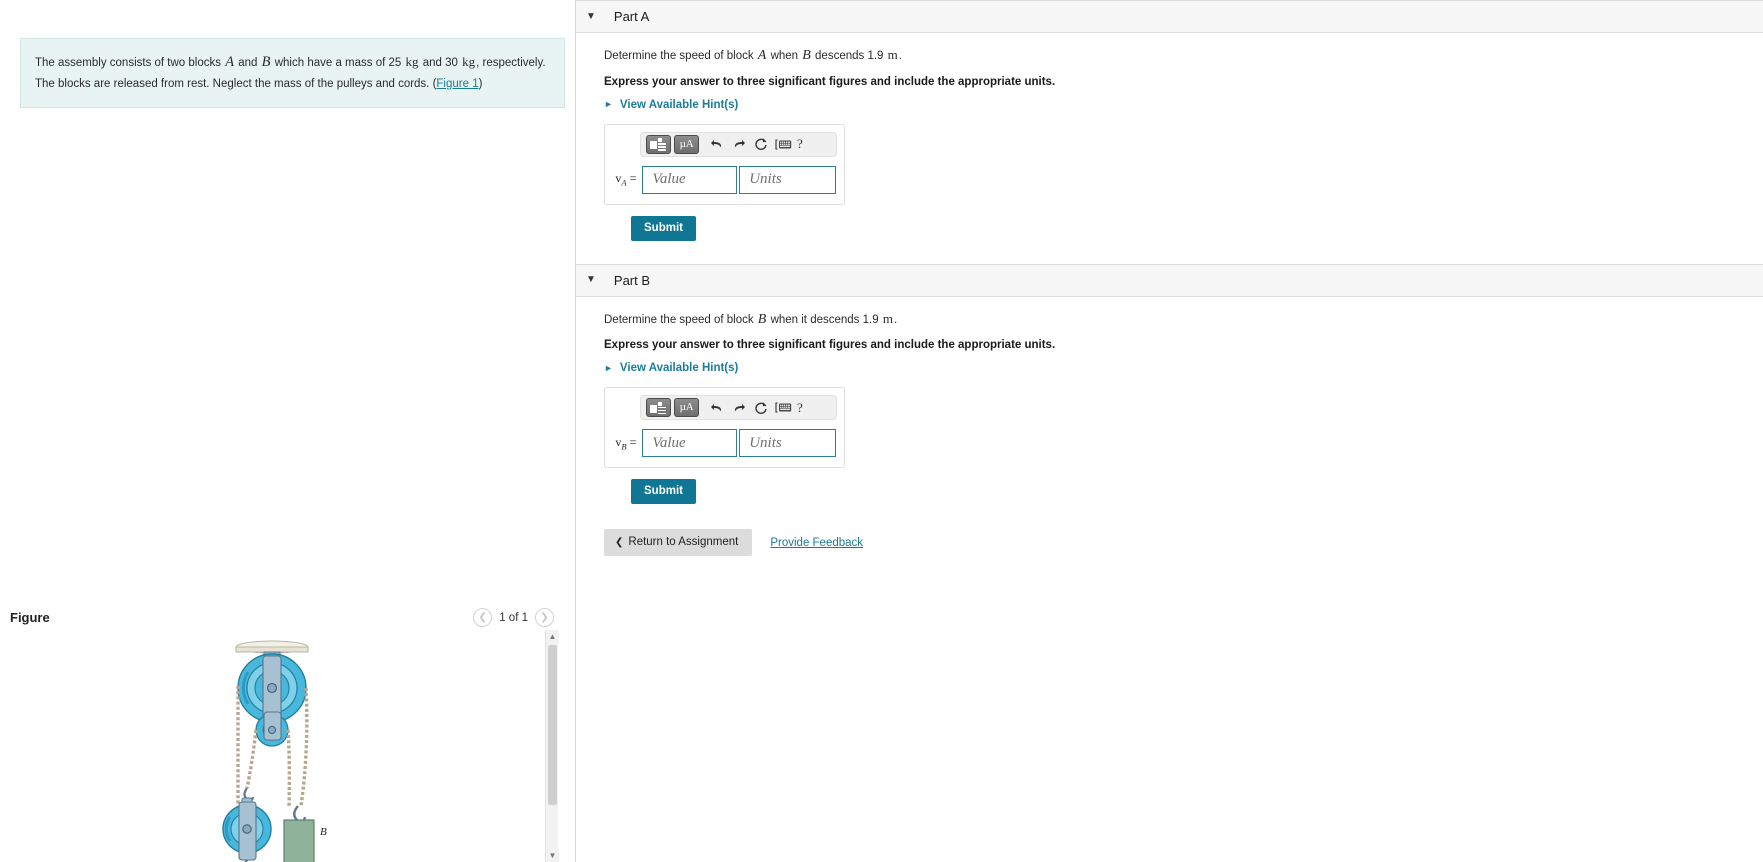 This screenshot has height=862, width=1763. Describe the element at coordinates (552, 636) in the screenshot. I see `triangle-up-icon: ▲` at that location.